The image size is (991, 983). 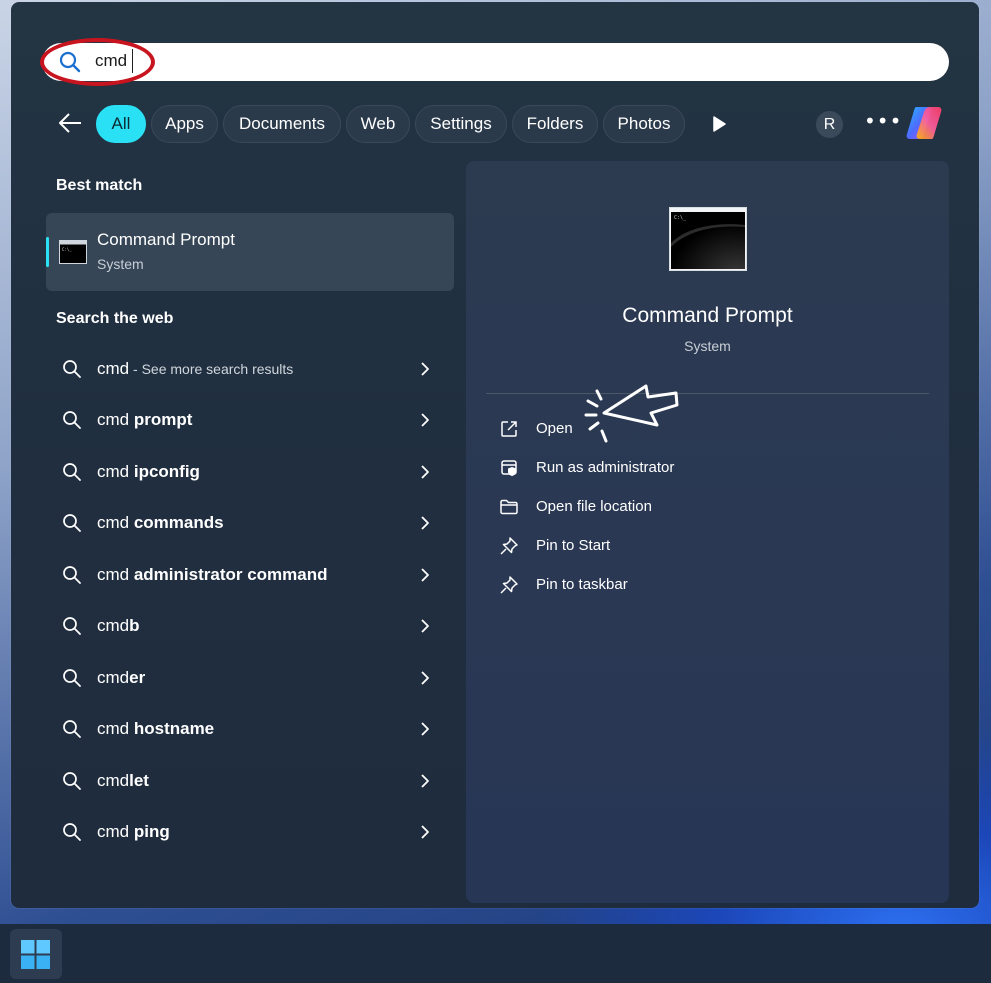 I want to click on web-suggestion-item: cmdlet, so click(x=250, y=781).